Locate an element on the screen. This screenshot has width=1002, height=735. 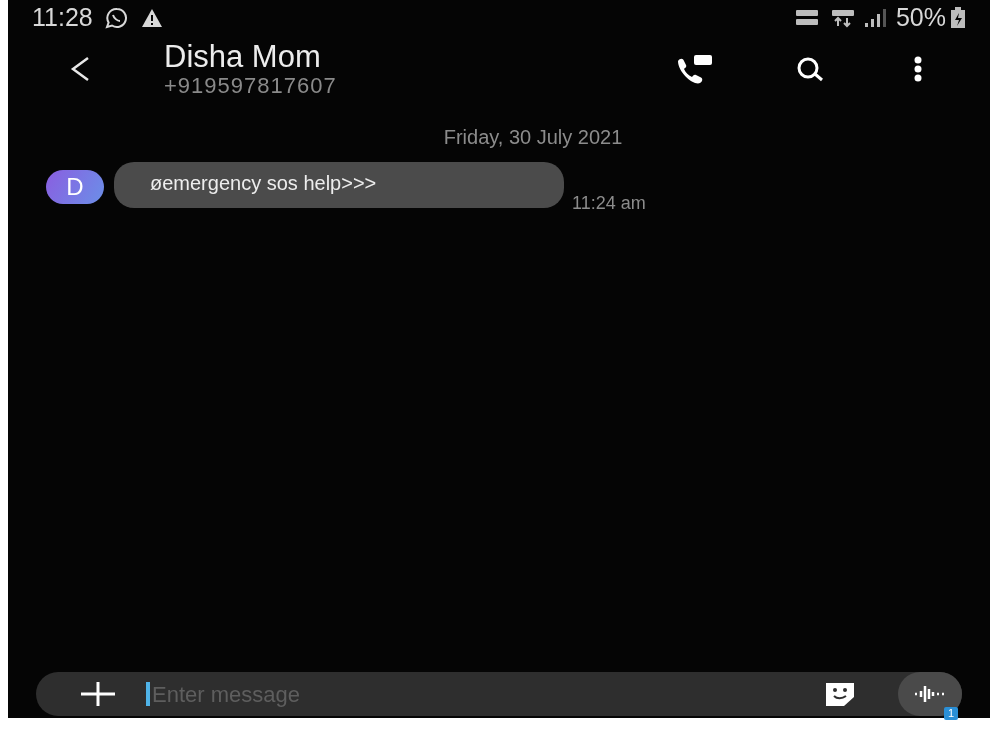
warning-icon is located at coordinates (151, 18).